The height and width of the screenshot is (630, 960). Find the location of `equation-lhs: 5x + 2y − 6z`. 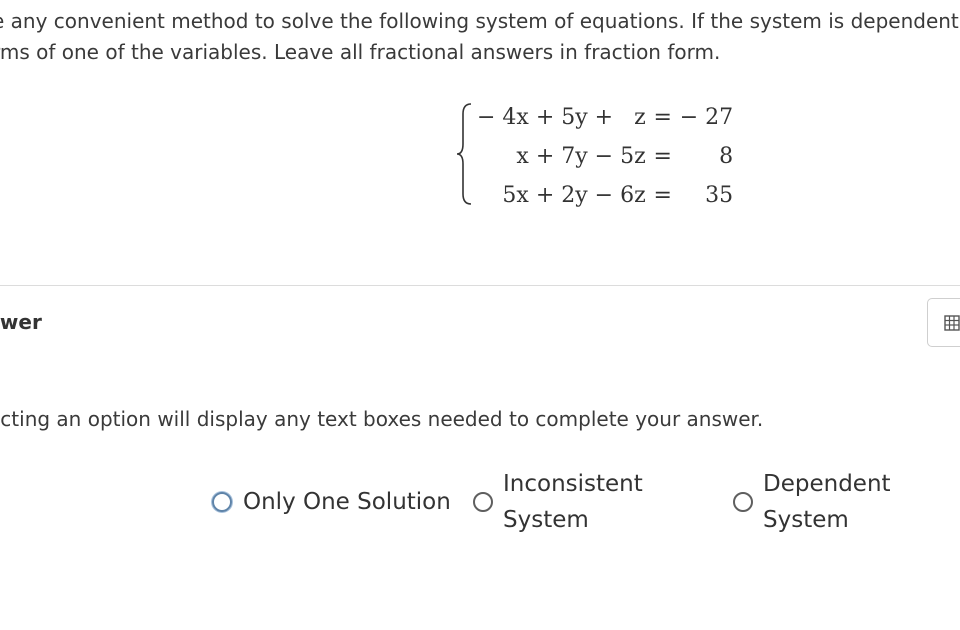

equation-lhs: 5x + 2y − 6z is located at coordinates (574, 195).